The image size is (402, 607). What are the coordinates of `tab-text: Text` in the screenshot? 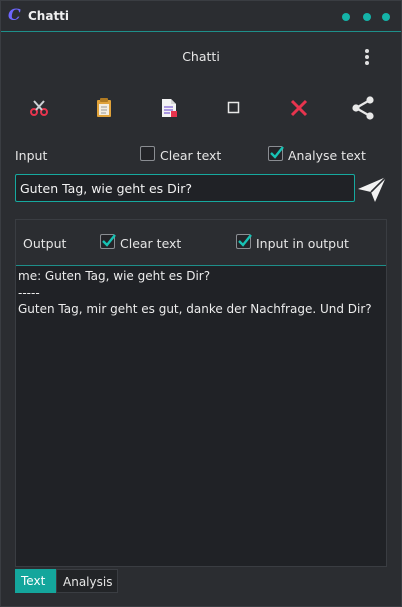 It's located at (35, 581).